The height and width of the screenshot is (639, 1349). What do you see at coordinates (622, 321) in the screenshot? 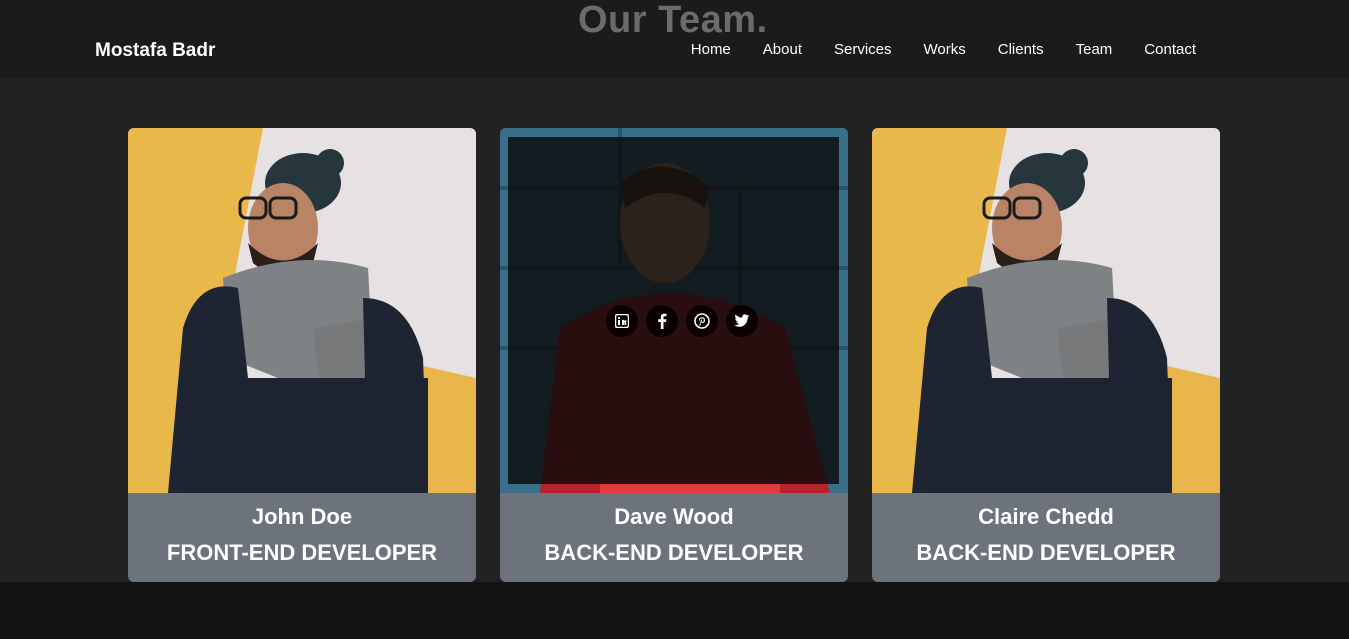
I see `linkedin-icon` at bounding box center [622, 321].